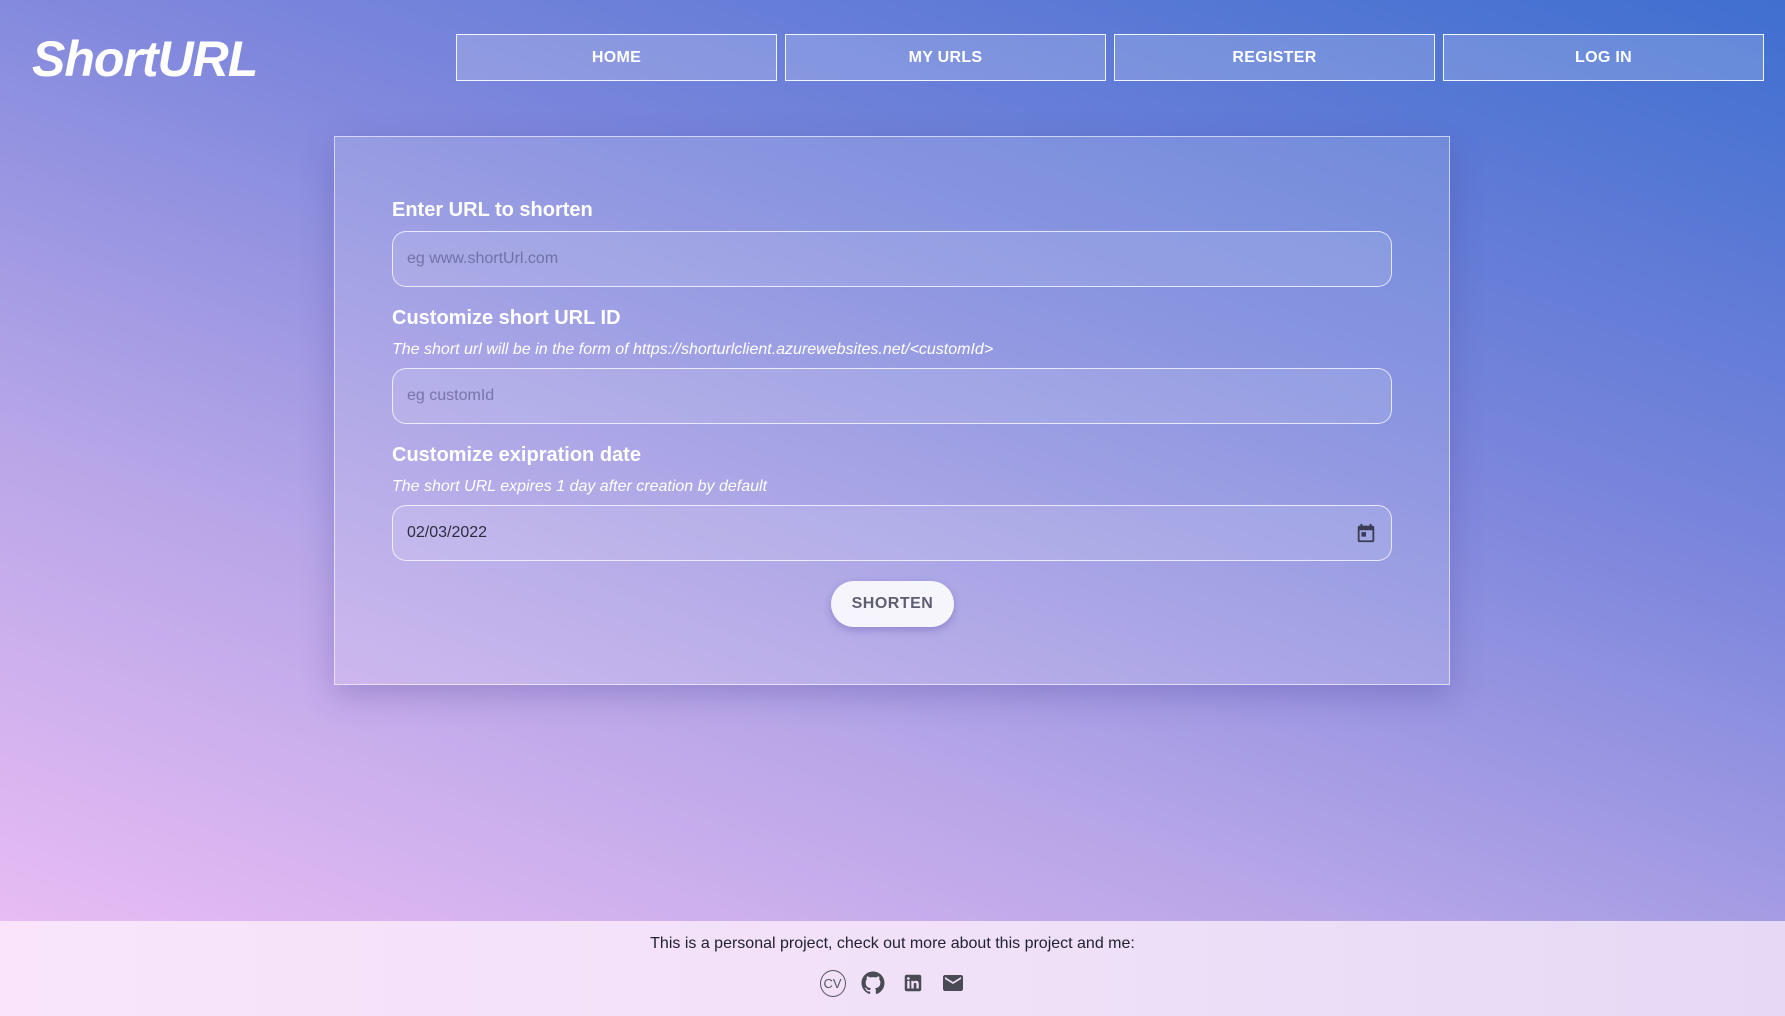 This screenshot has width=1785, height=1016. What do you see at coordinates (506, 318) in the screenshot?
I see `custom-id-label: Customize short URL ID` at bounding box center [506, 318].